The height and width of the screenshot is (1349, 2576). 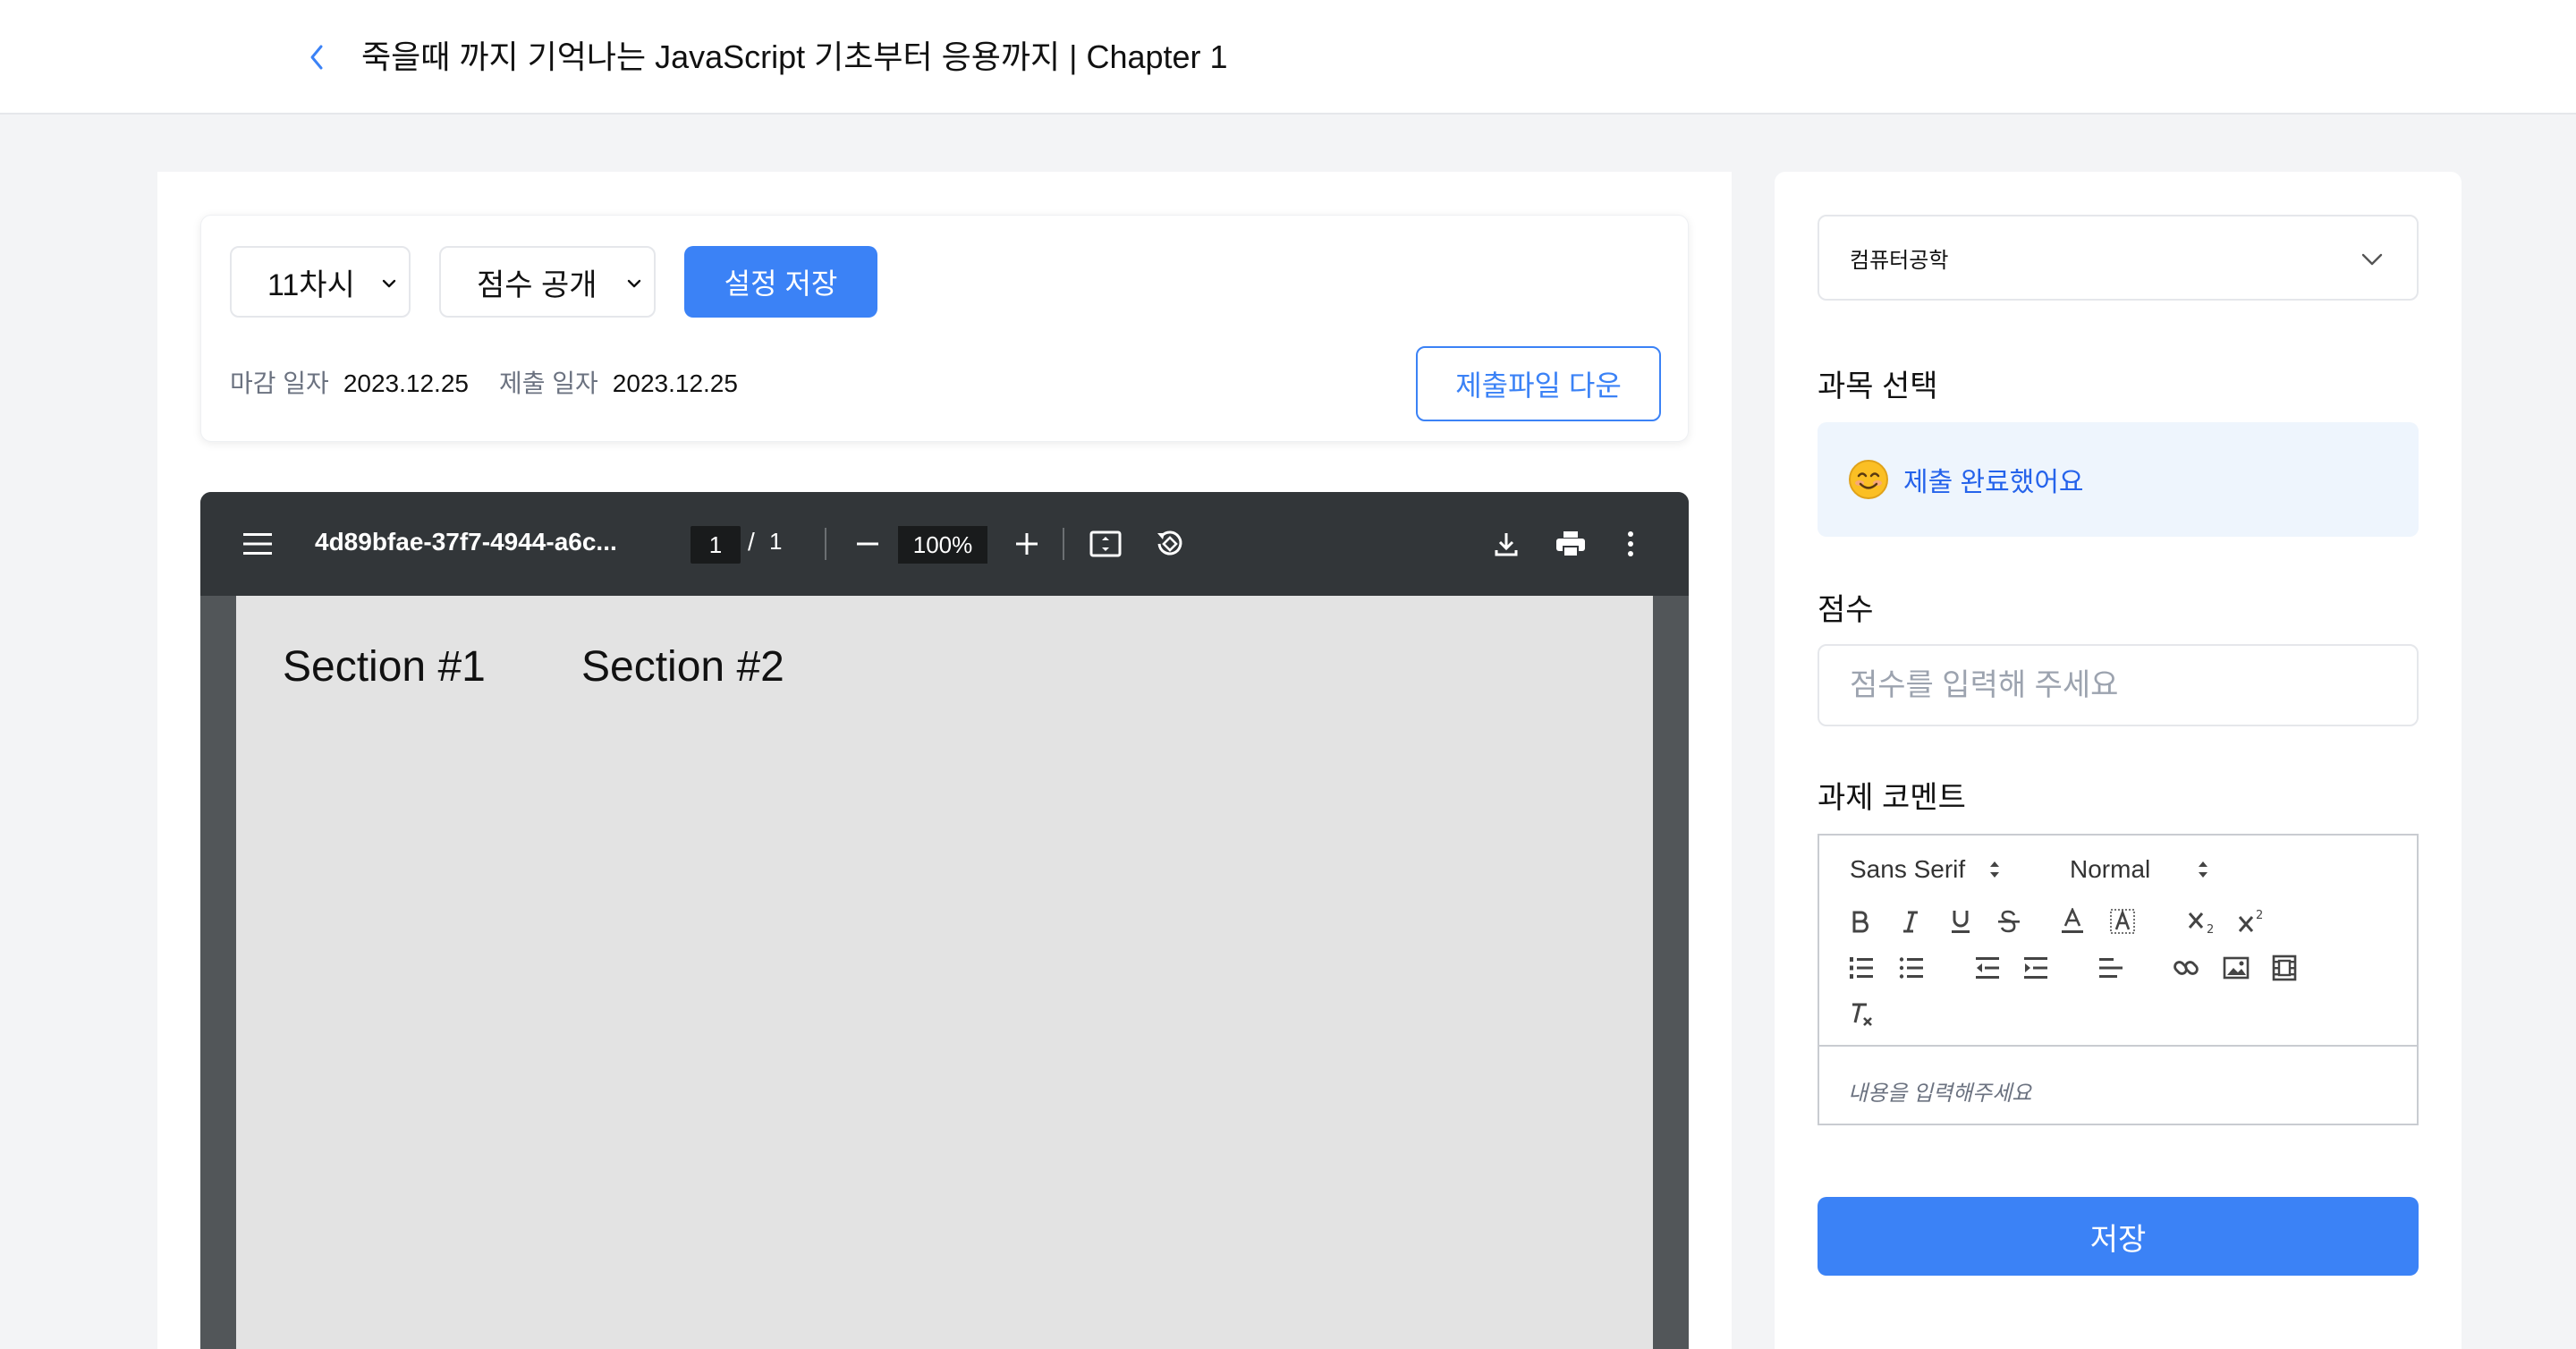 What do you see at coordinates (1993, 482) in the screenshot?
I see `status-text: 제출 완료했어요` at bounding box center [1993, 482].